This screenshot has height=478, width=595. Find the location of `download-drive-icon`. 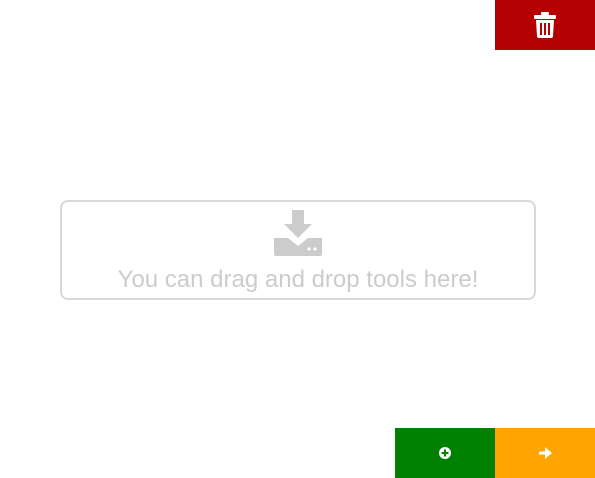

download-drive-icon is located at coordinates (298, 233).